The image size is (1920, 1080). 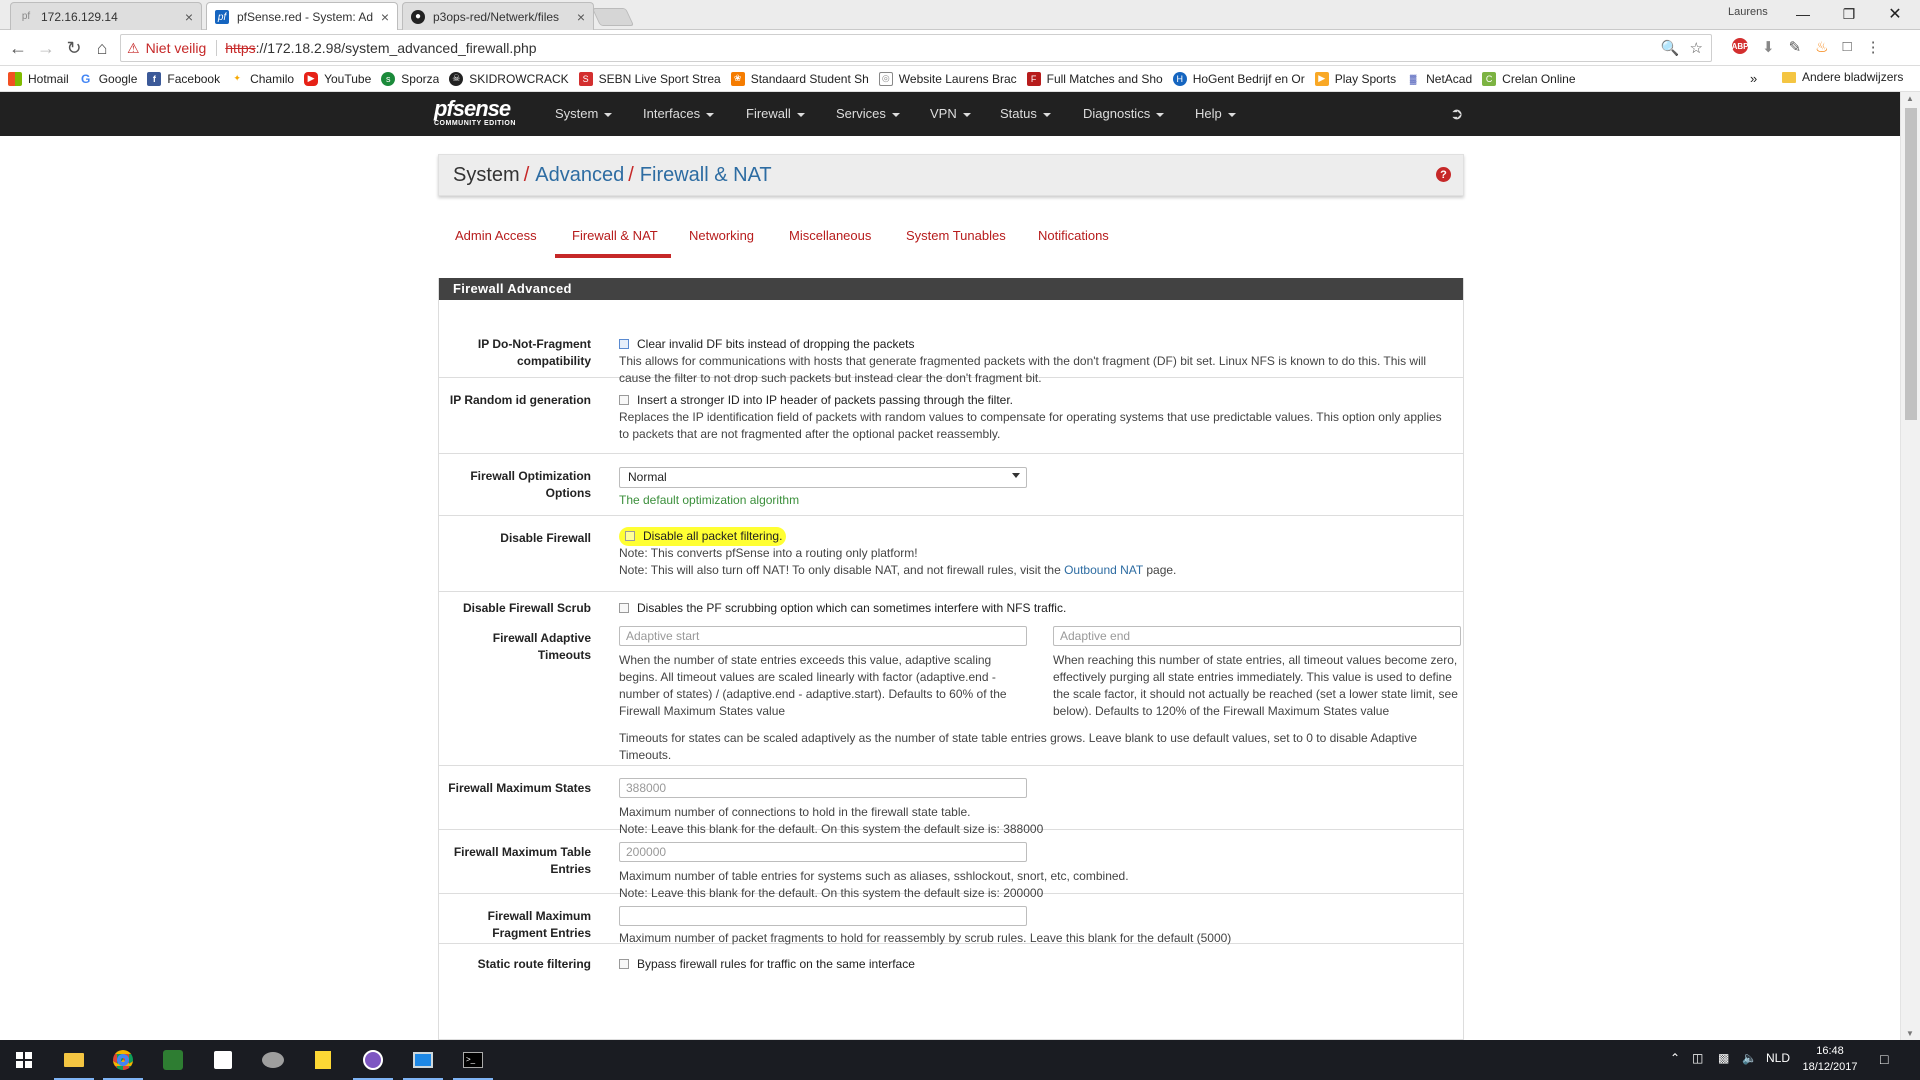 I want to click on scroll-down-icon: ▼, so click(x=1910, y=1033).